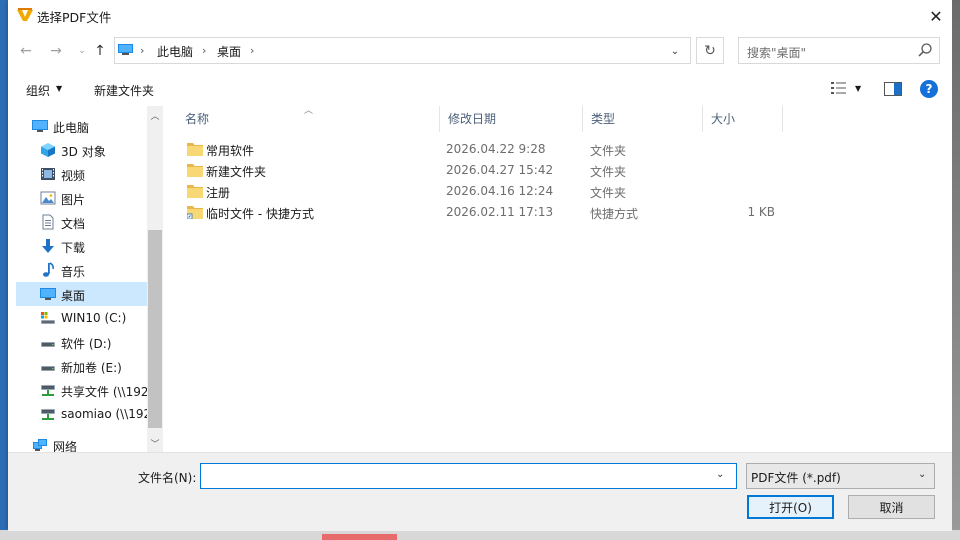 The width and height of the screenshot is (960, 540). I want to click on sidebar-item-this-pc: 此电脑, so click(85, 126).